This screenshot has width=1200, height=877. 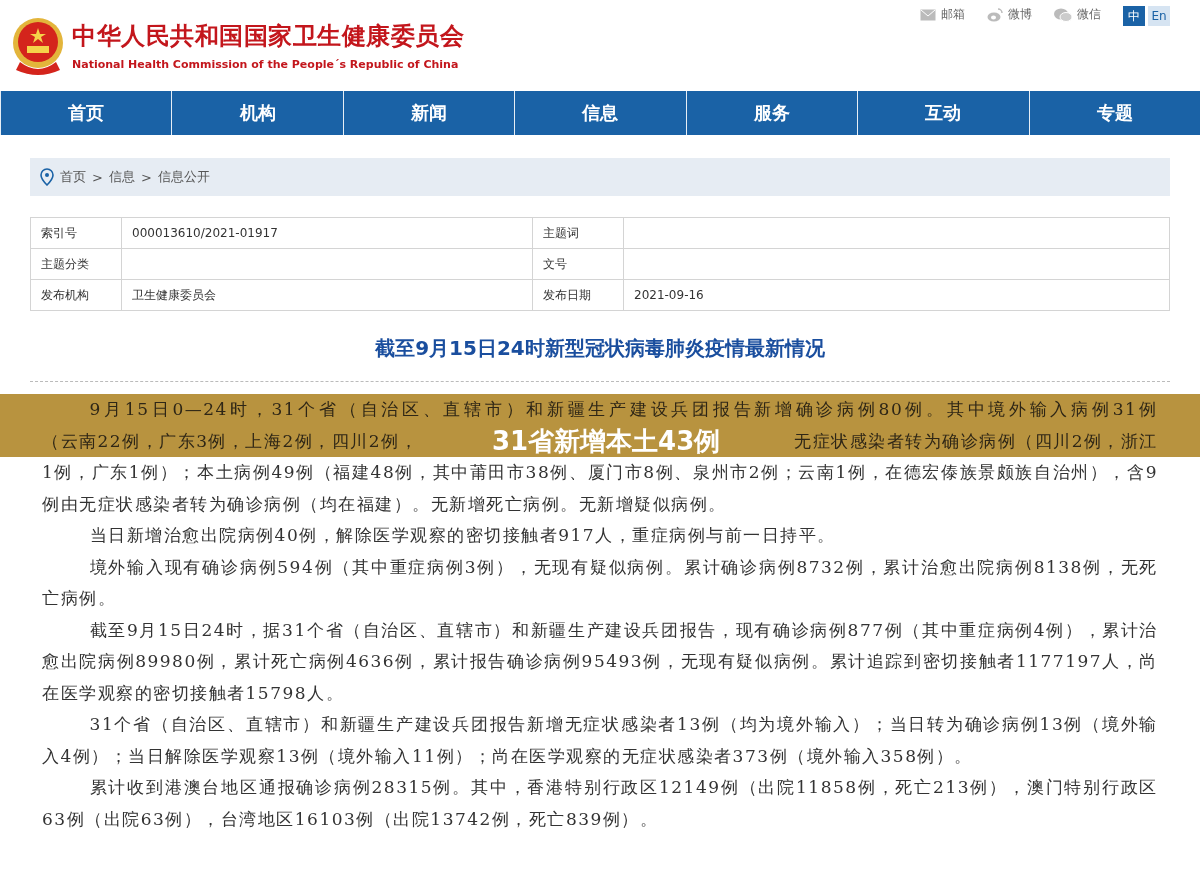 What do you see at coordinates (327, 233) in the screenshot?
I see `field-value: 000013610/2021-01917` at bounding box center [327, 233].